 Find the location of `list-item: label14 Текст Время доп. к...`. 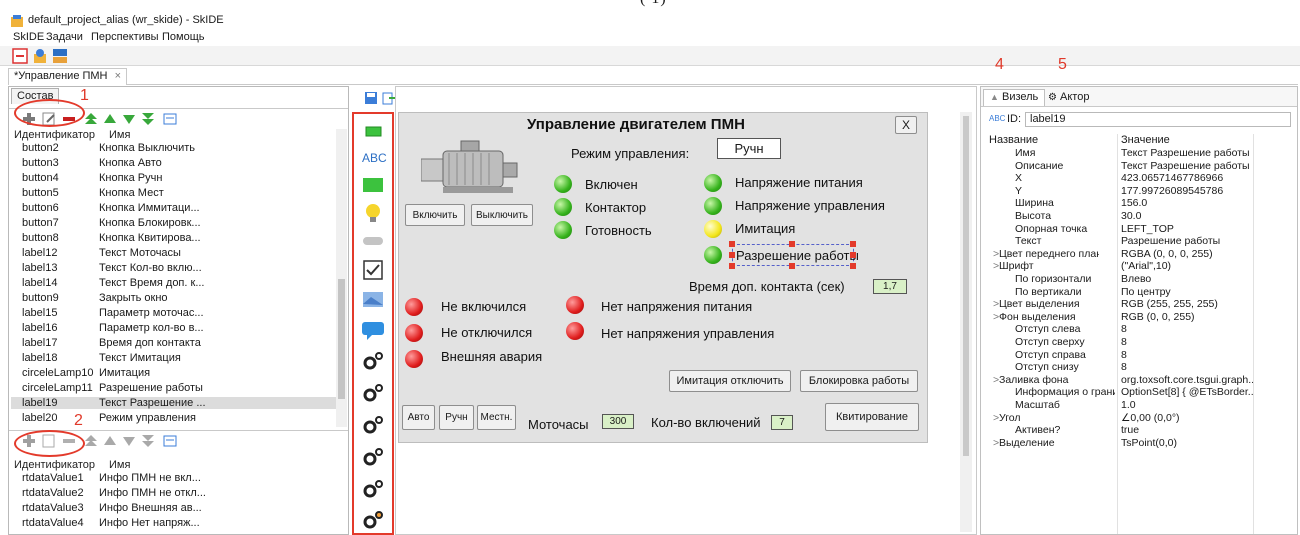

list-item: label14 Текст Время доп. к... is located at coordinates (174, 283).